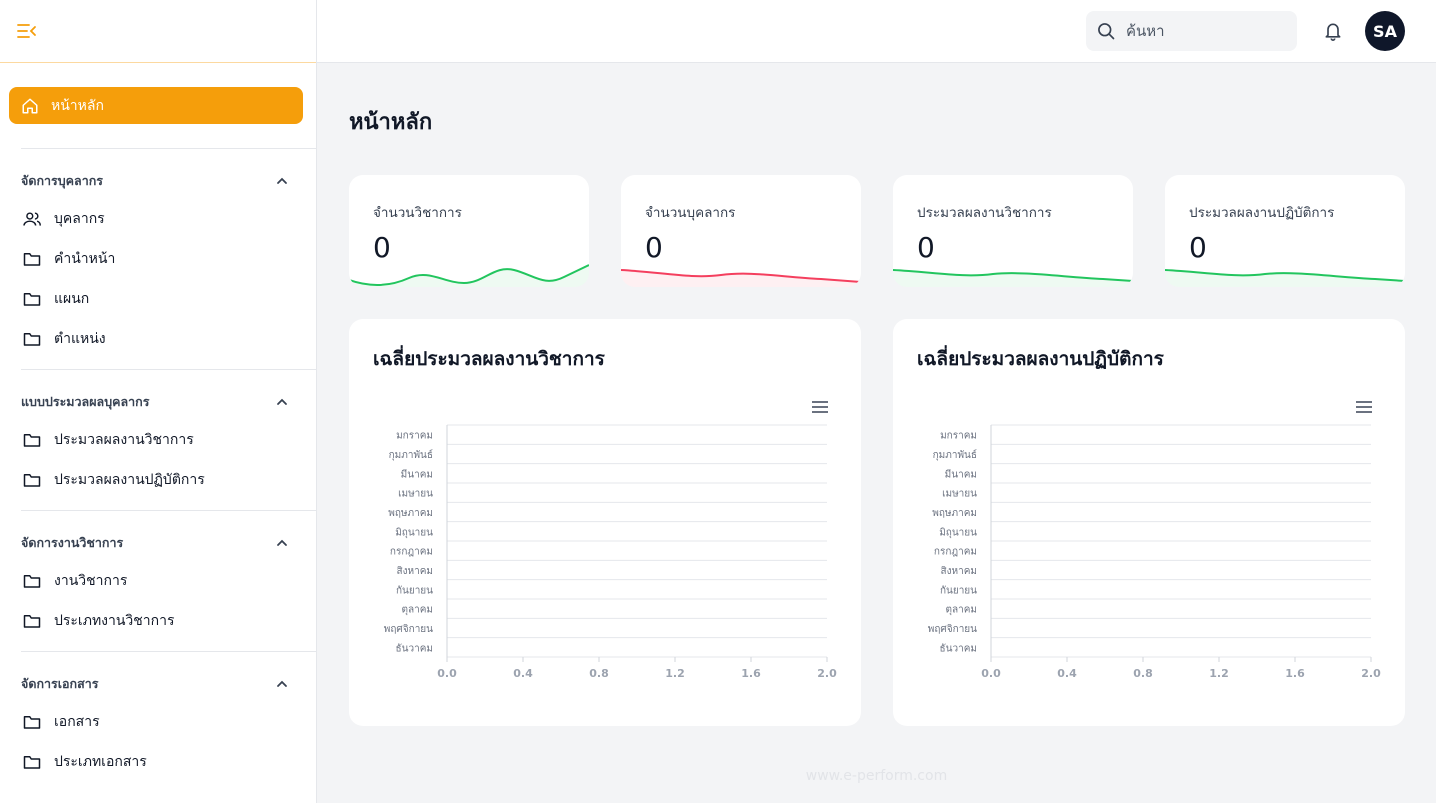  What do you see at coordinates (1385, 31) in the screenshot?
I see `avatar: SA` at bounding box center [1385, 31].